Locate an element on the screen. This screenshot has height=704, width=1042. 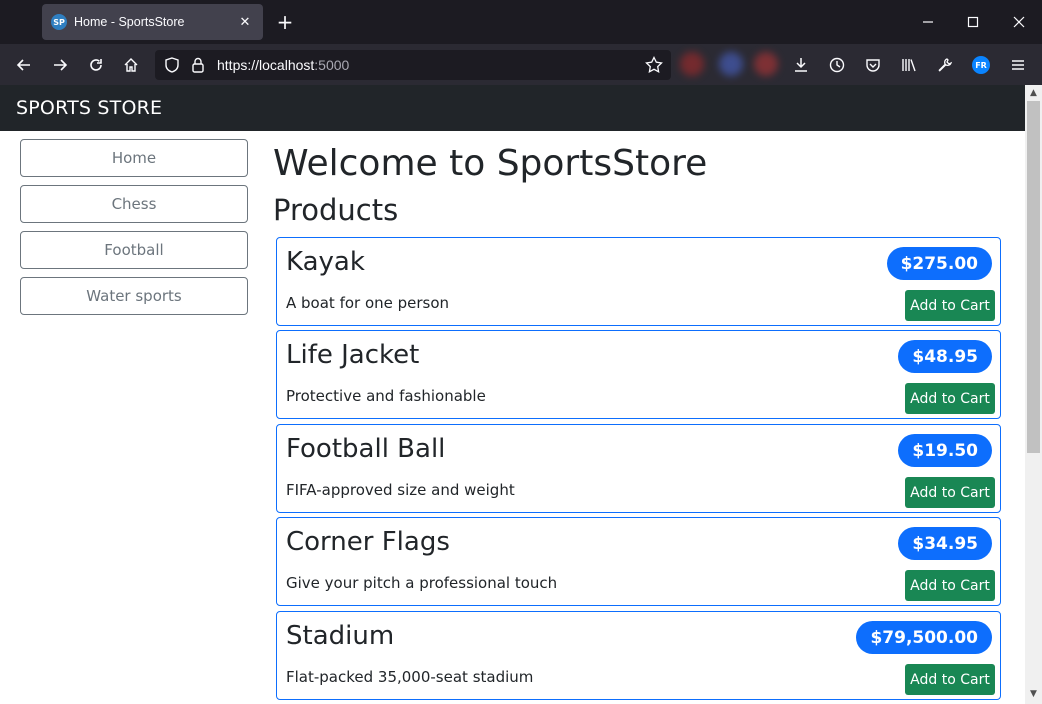
category-water-sports-button: Water sports is located at coordinates (134, 296).